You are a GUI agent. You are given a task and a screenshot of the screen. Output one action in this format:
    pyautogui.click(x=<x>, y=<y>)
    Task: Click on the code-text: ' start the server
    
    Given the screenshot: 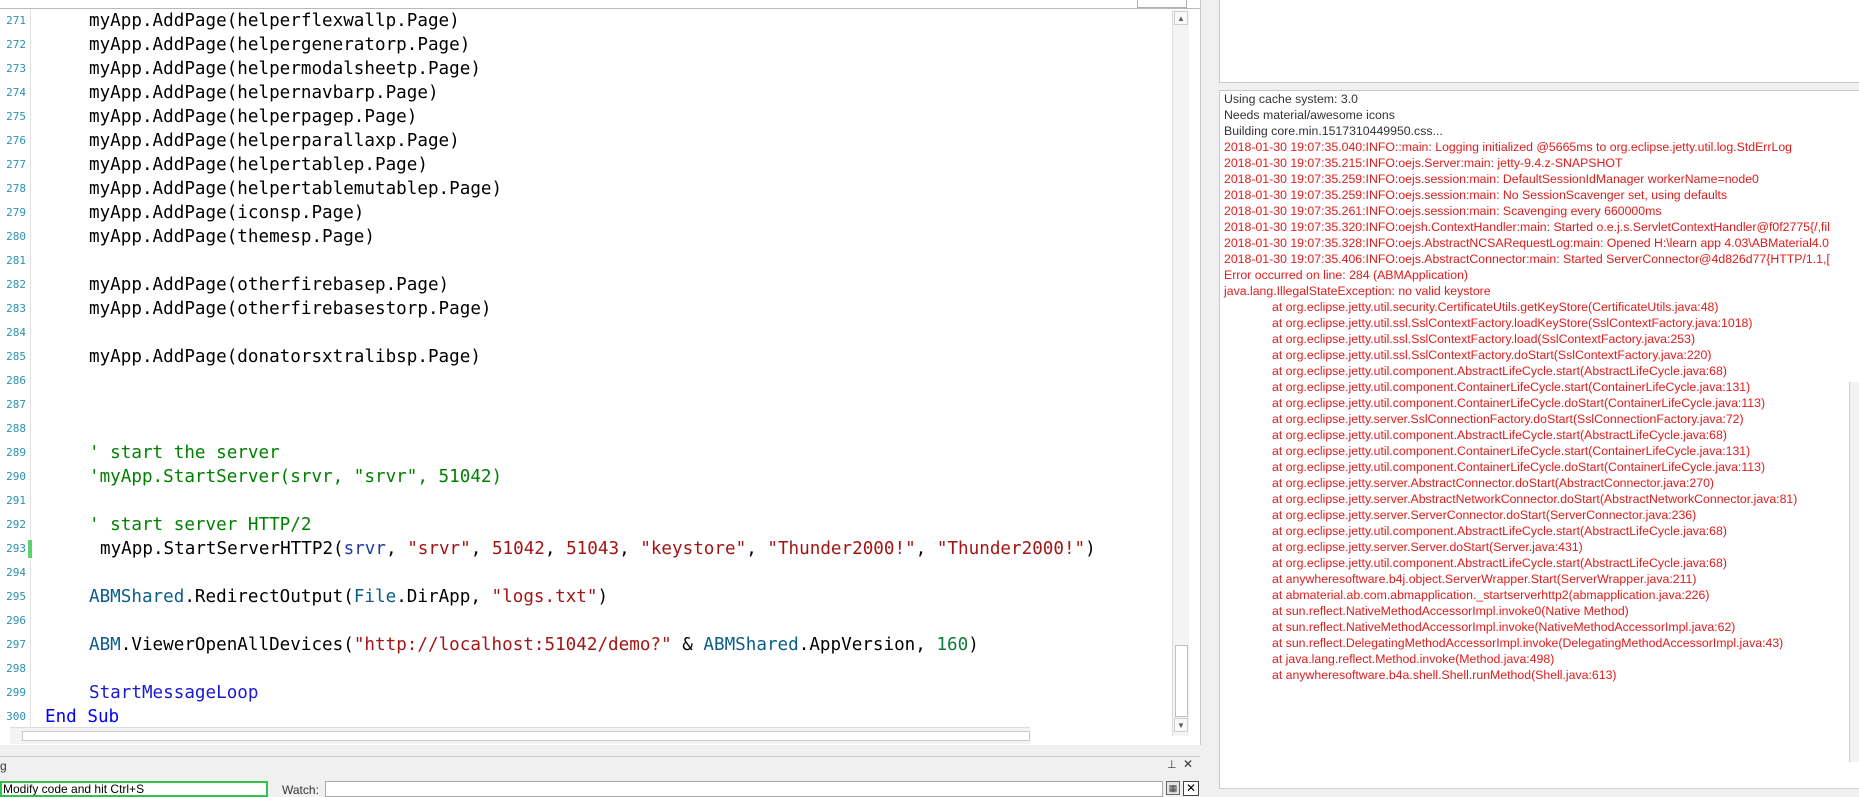 What is the action you would take?
    pyautogui.click(x=184, y=453)
    